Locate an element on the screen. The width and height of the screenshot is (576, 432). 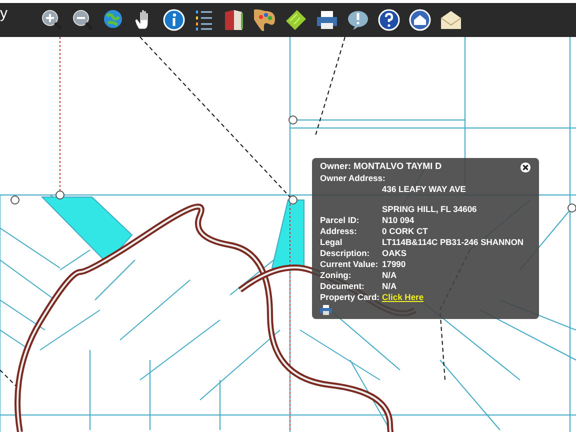
field-label: Legal Description: is located at coordinates (345, 248).